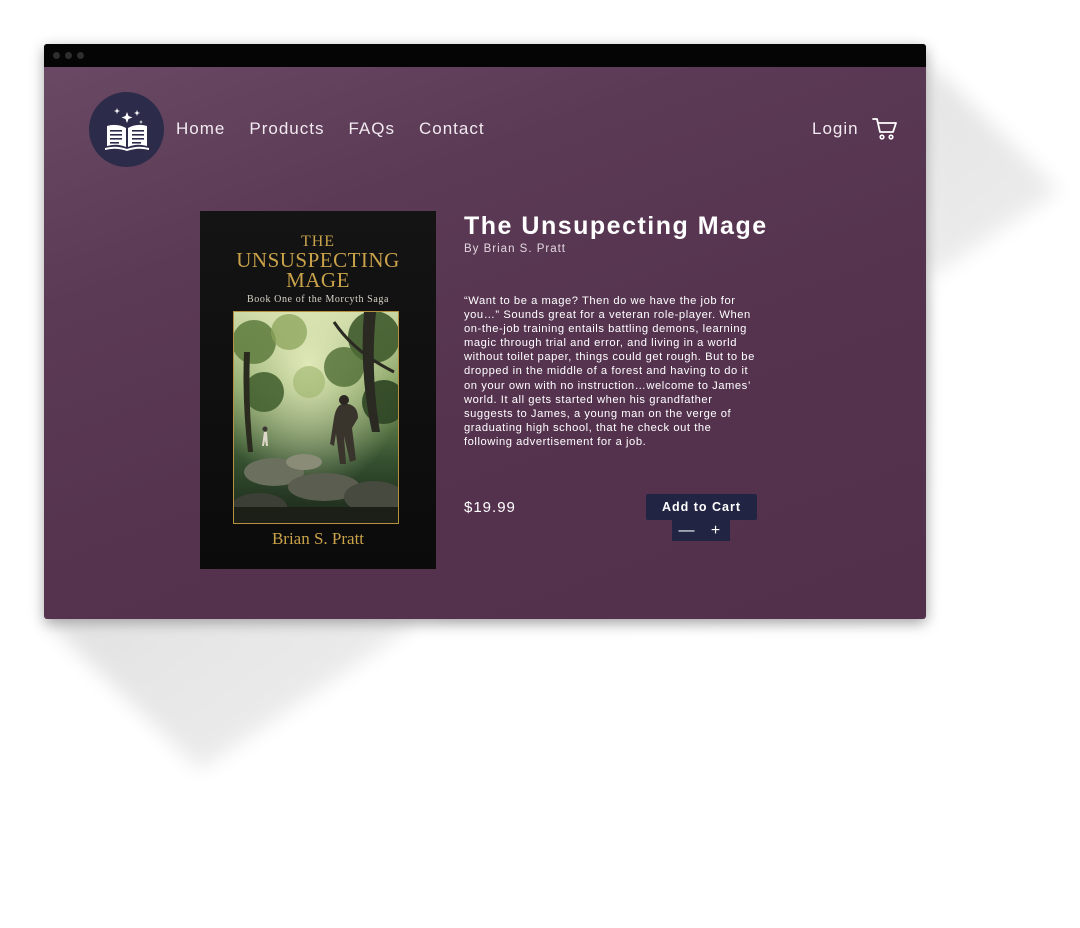 This screenshot has height=928, width=1080. I want to click on cart-icon, so click(885, 129).